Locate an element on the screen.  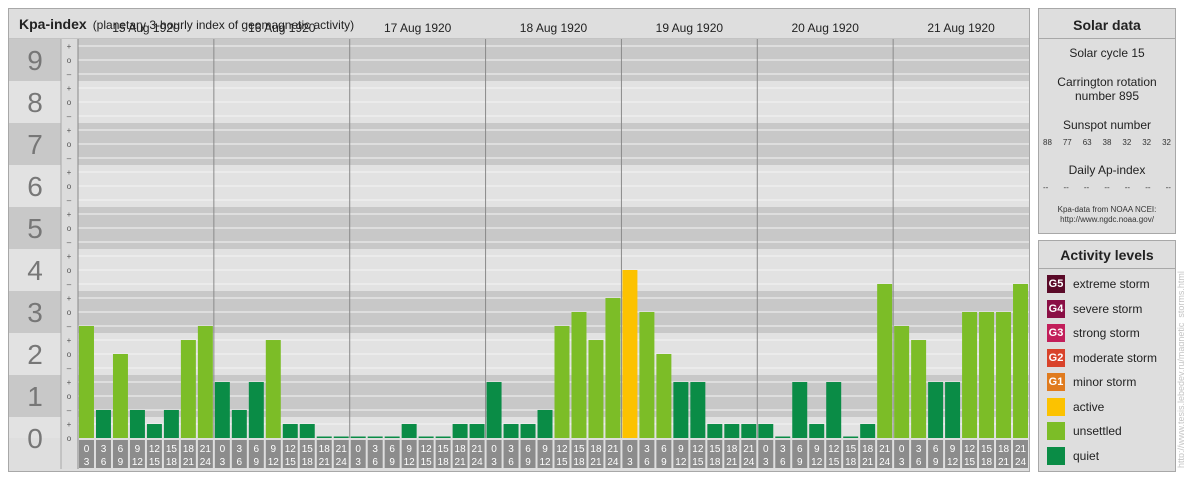
legend-item-extreme-storm: G5 extreme storm is located at coordinates (1098, 284).